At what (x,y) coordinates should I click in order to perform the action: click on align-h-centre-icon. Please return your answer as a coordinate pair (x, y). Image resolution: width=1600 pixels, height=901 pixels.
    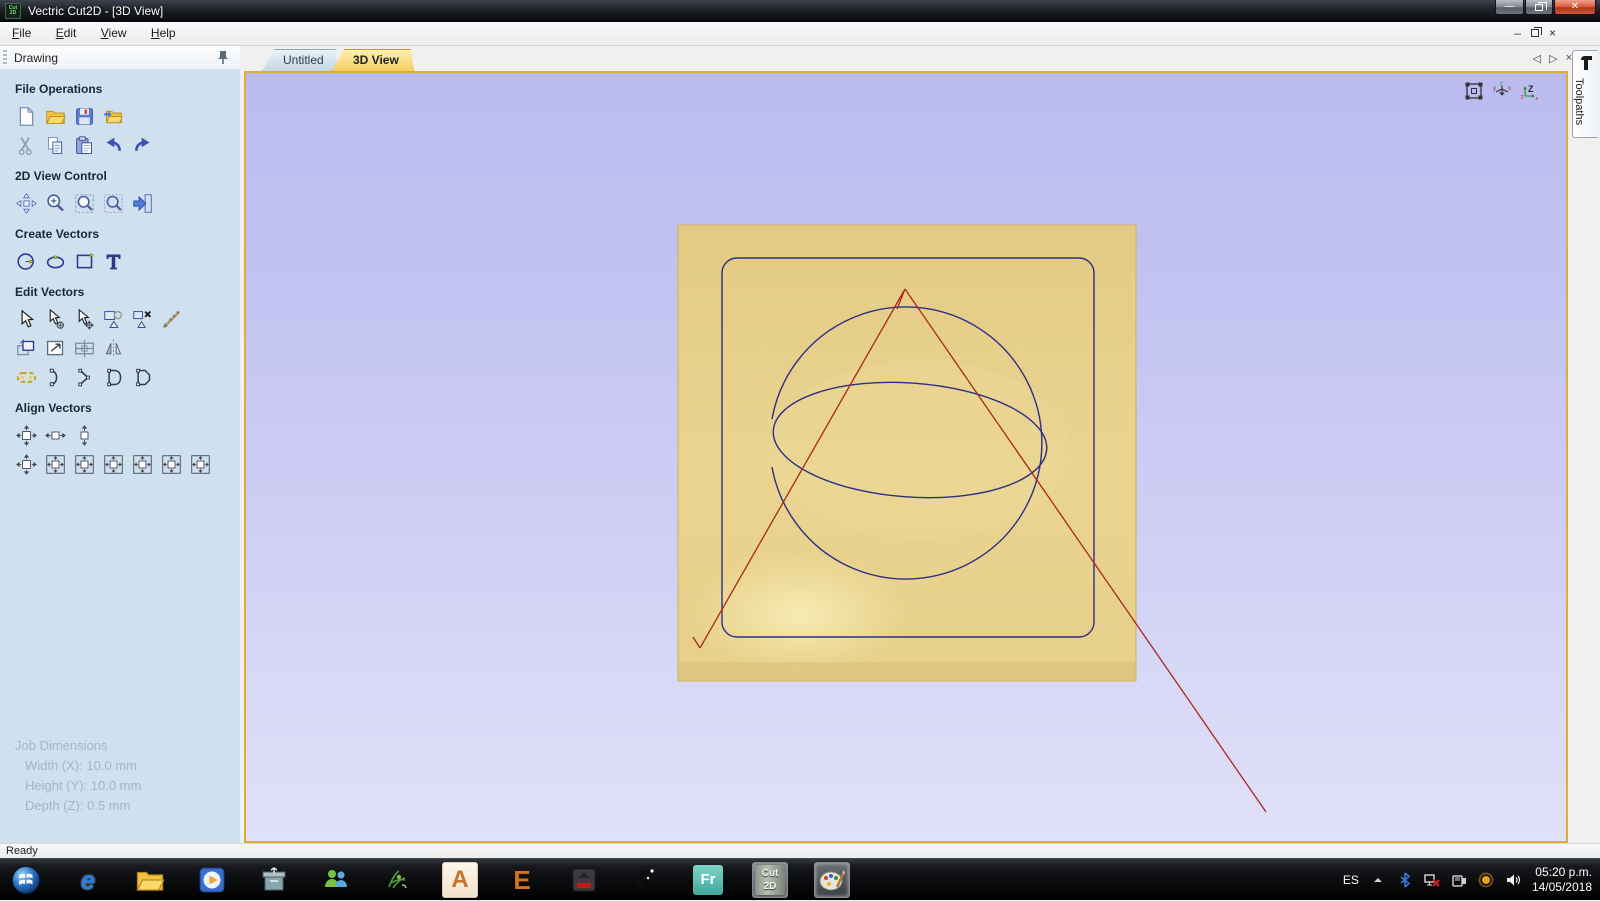
    Looking at the image, I should click on (55, 435).